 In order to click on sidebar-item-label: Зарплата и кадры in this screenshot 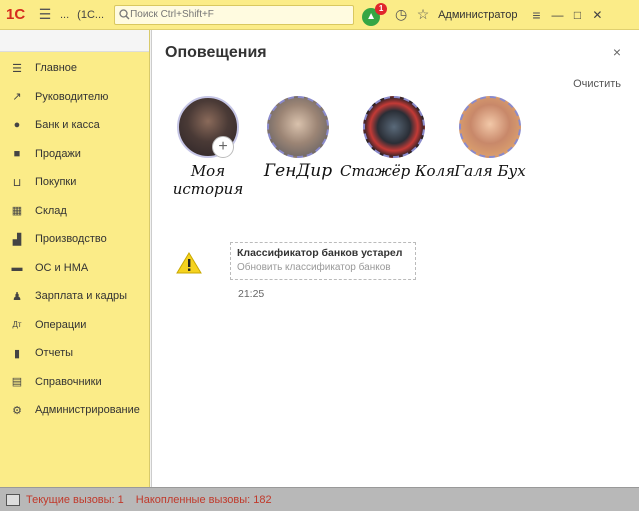, I will do `click(81, 296)`.